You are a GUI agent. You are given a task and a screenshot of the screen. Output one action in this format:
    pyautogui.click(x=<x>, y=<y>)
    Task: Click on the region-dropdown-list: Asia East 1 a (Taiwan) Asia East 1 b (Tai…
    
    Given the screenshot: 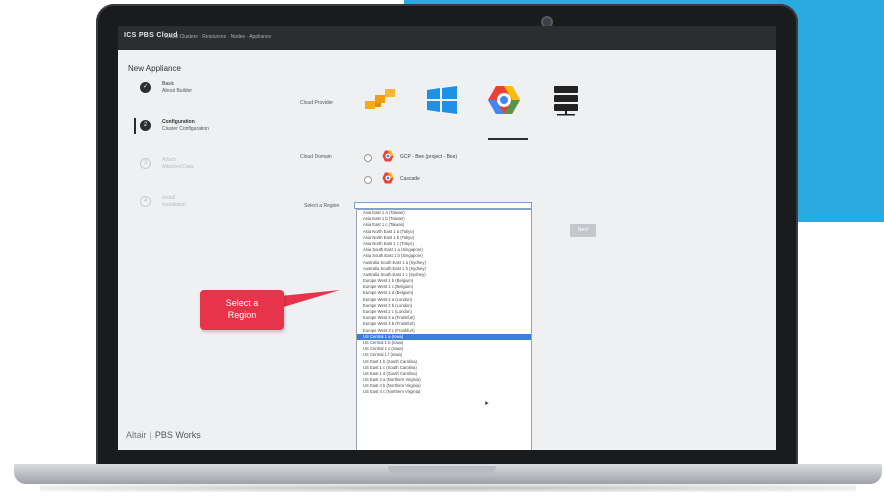 What is the action you would take?
    pyautogui.click(x=444, y=329)
    